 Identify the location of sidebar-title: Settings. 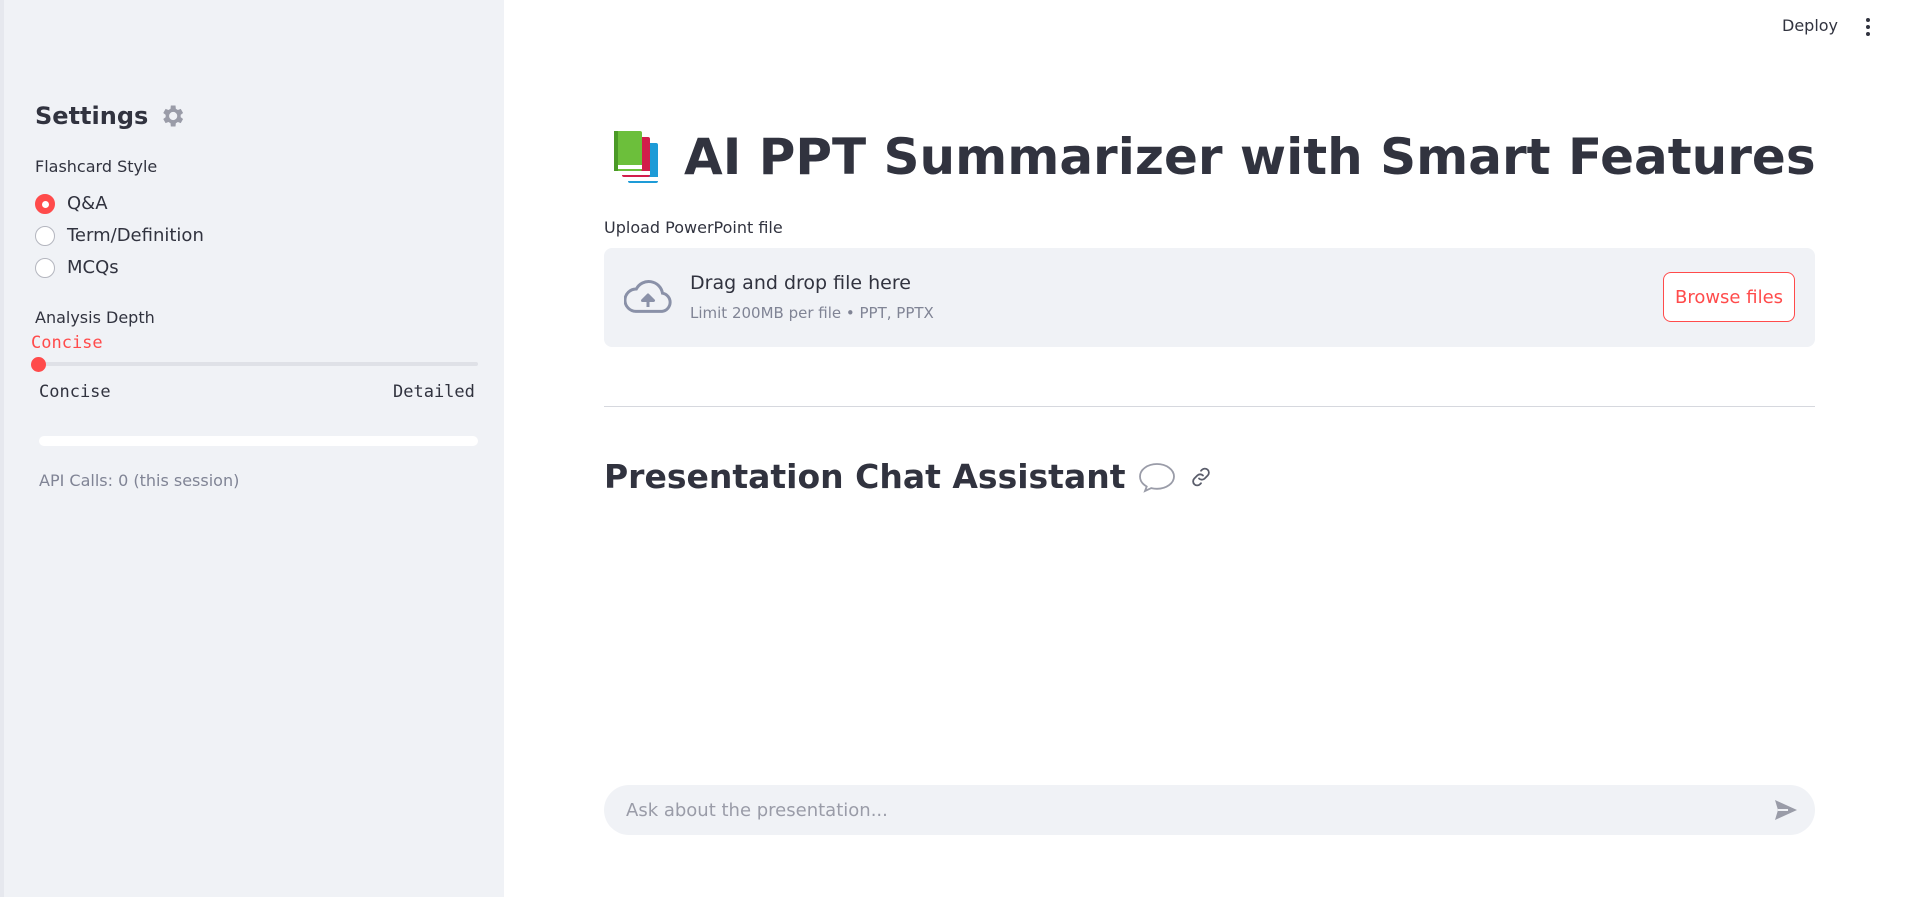
(110, 116).